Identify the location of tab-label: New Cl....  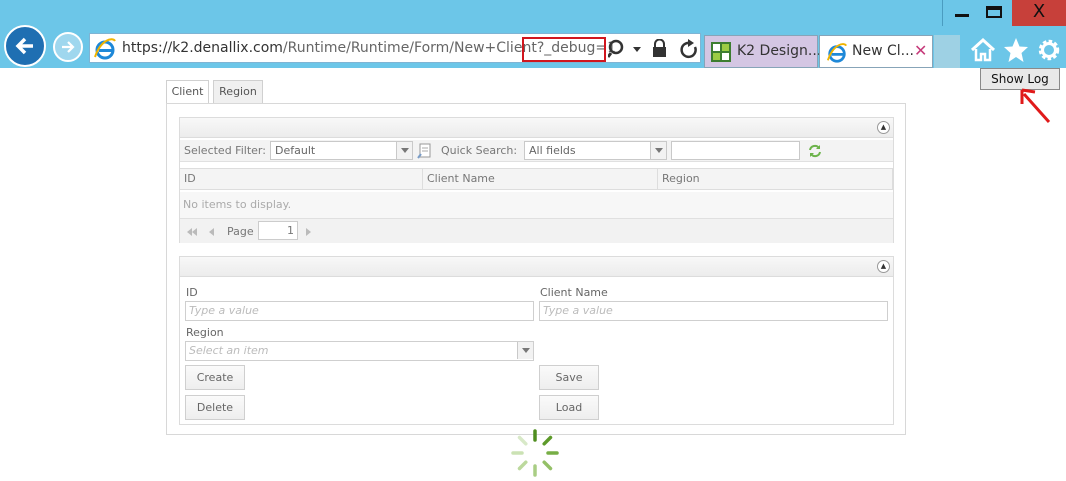
(883, 51).